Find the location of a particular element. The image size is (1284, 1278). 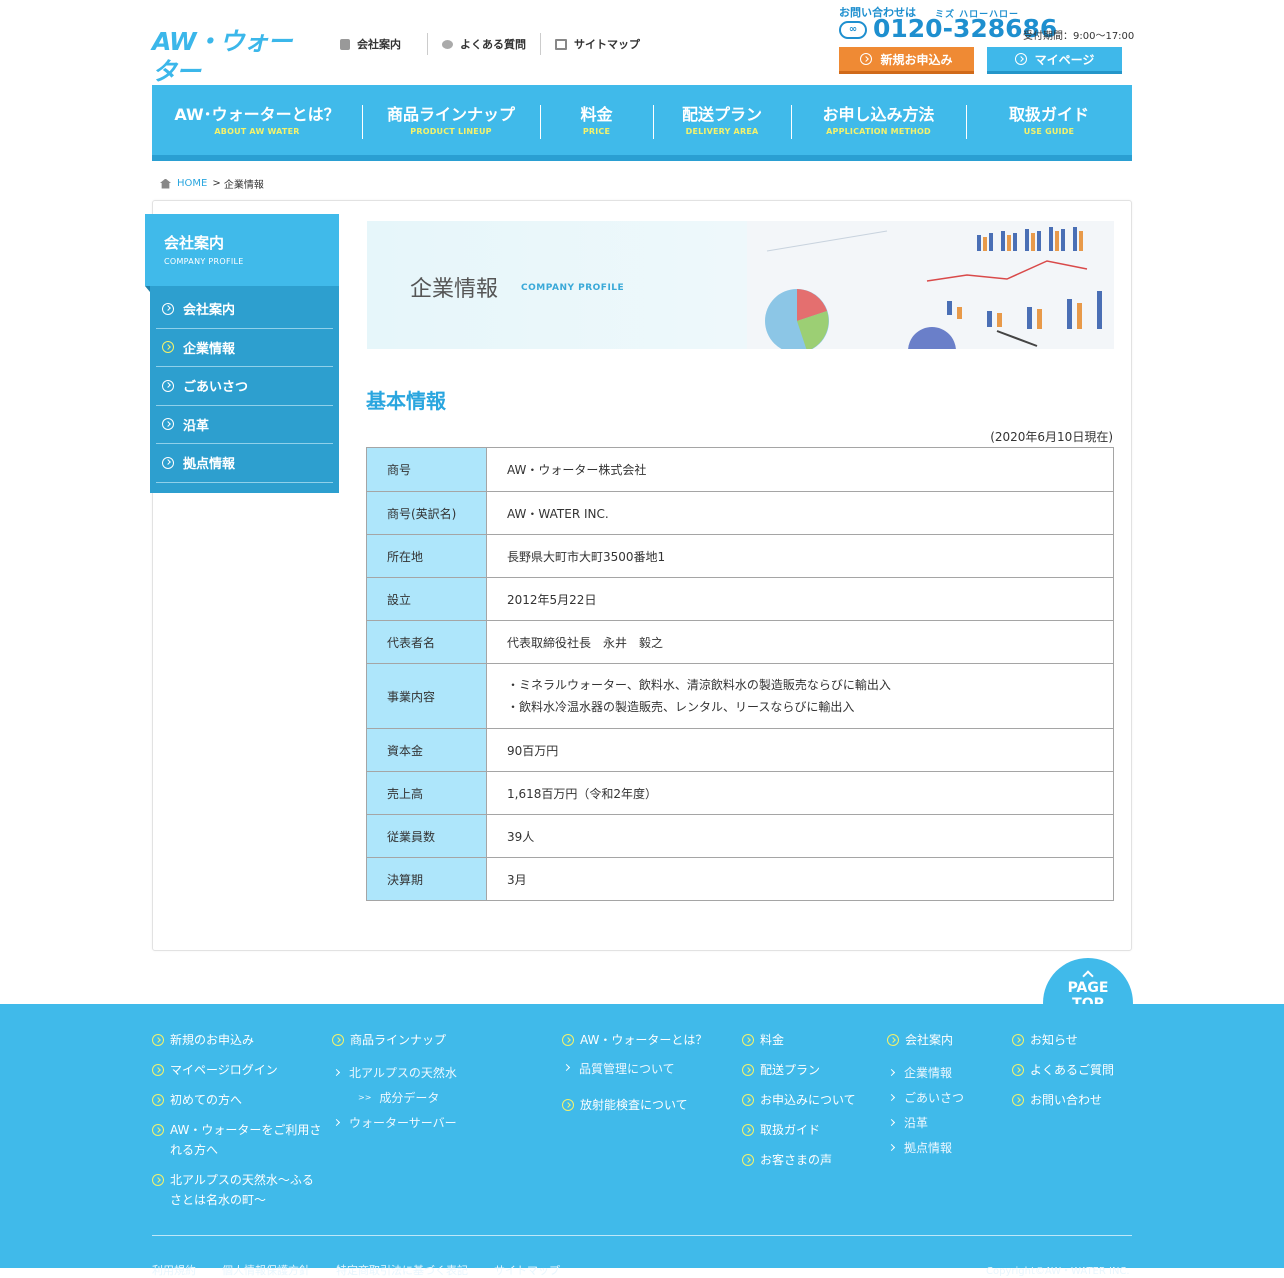

gnav-price: 料金 PRICE is located at coordinates (596, 120).